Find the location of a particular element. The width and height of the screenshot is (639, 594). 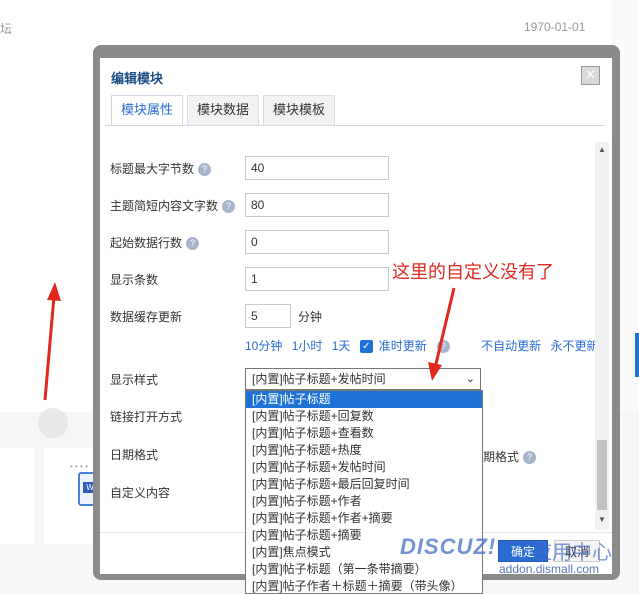

start-row-input: 0 is located at coordinates (317, 242).